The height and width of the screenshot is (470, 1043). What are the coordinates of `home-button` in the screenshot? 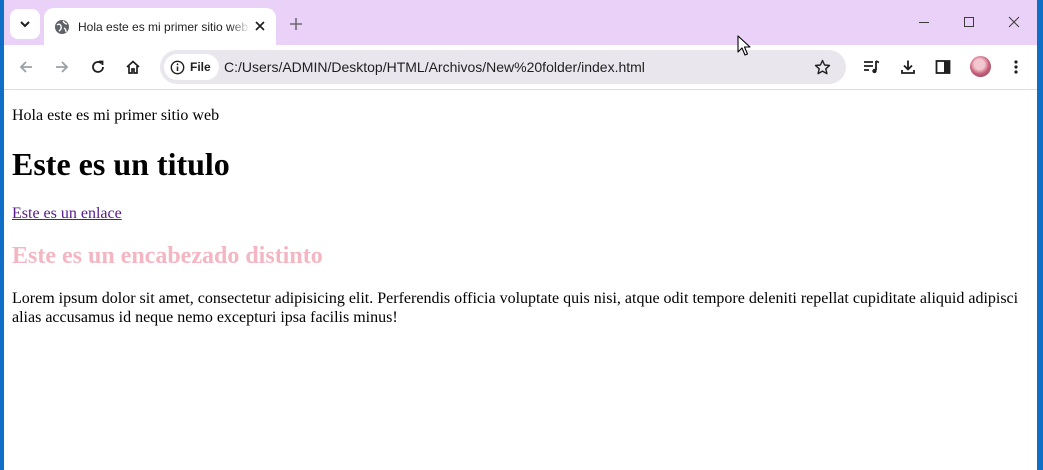 It's located at (133, 67).